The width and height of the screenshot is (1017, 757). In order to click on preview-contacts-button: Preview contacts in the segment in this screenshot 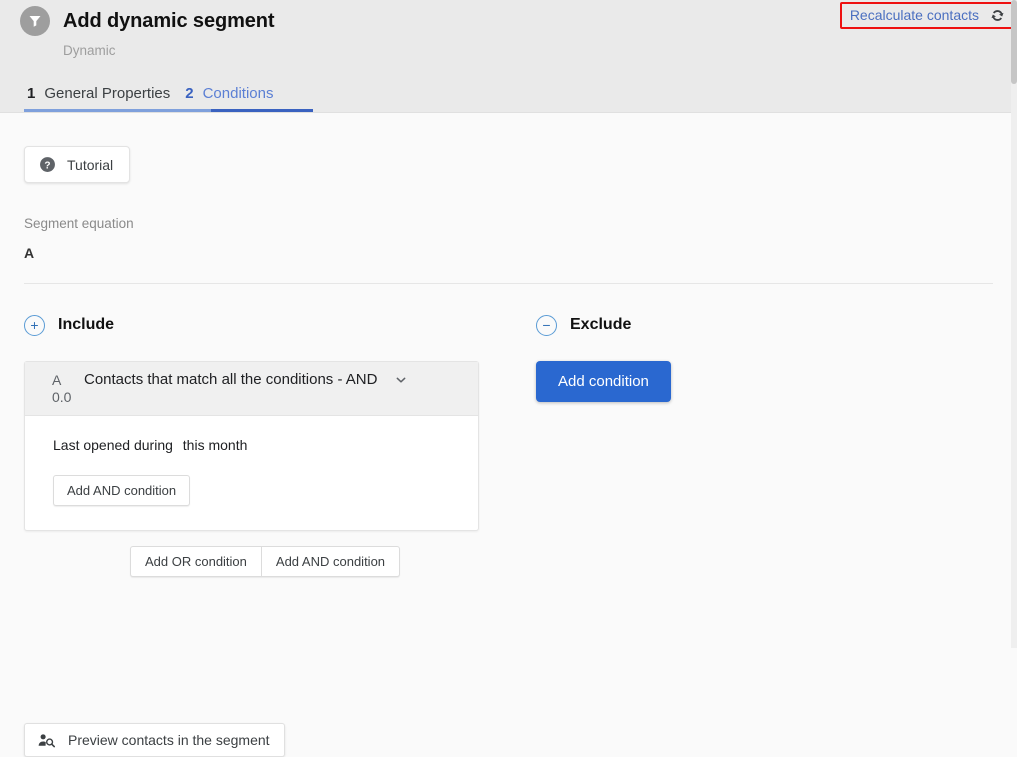, I will do `click(154, 740)`.